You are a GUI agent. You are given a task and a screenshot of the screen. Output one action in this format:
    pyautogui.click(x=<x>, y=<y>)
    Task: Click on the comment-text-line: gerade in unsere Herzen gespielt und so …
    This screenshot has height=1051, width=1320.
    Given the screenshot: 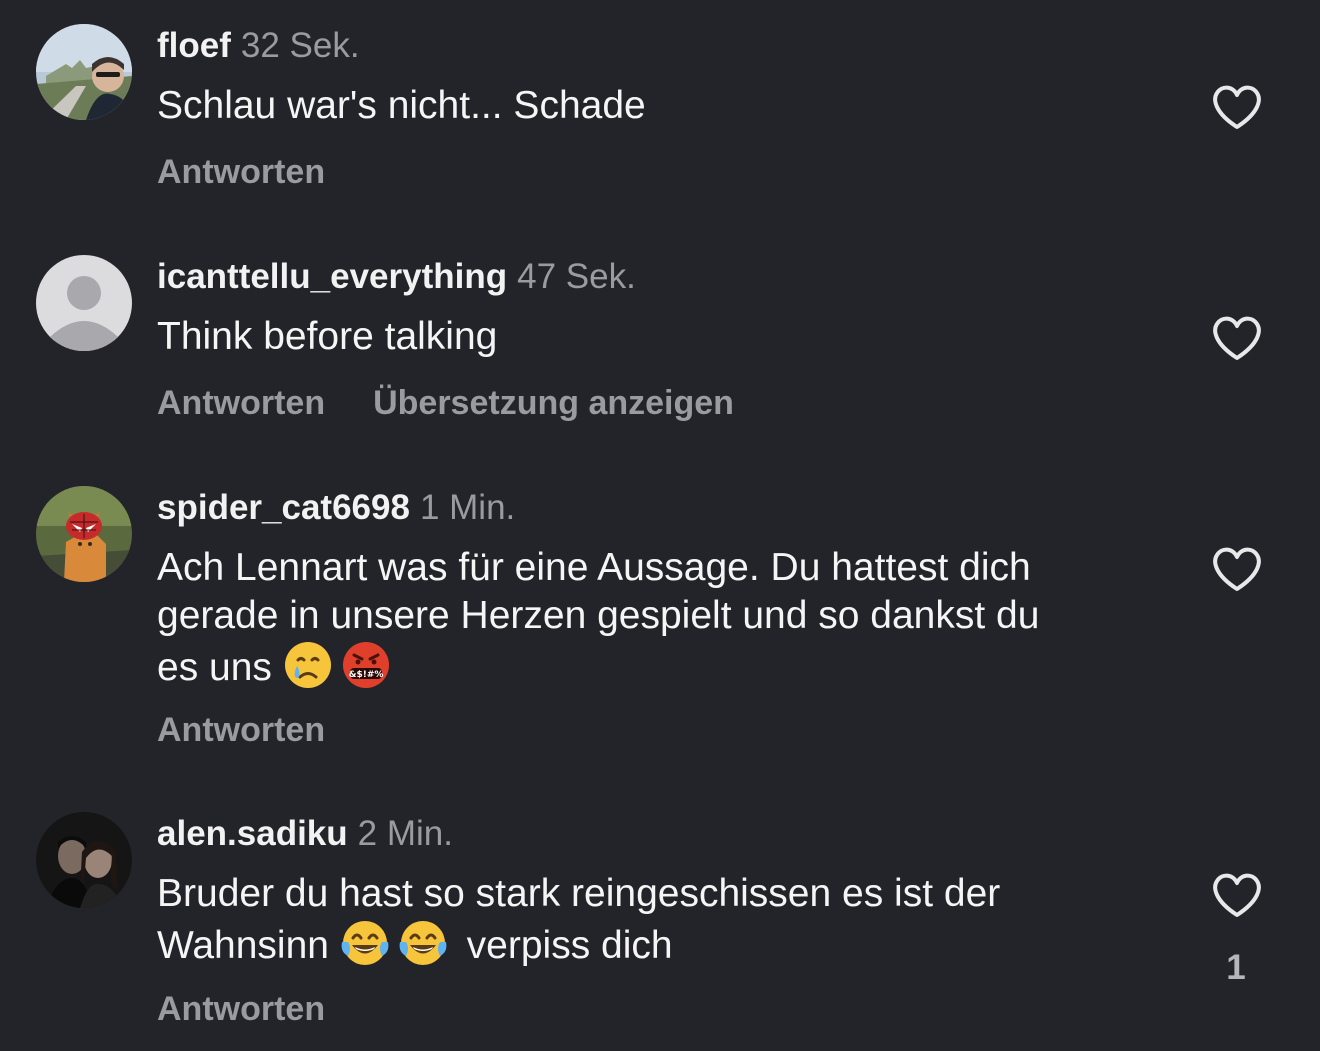 What is the action you would take?
    pyautogui.click(x=598, y=615)
    